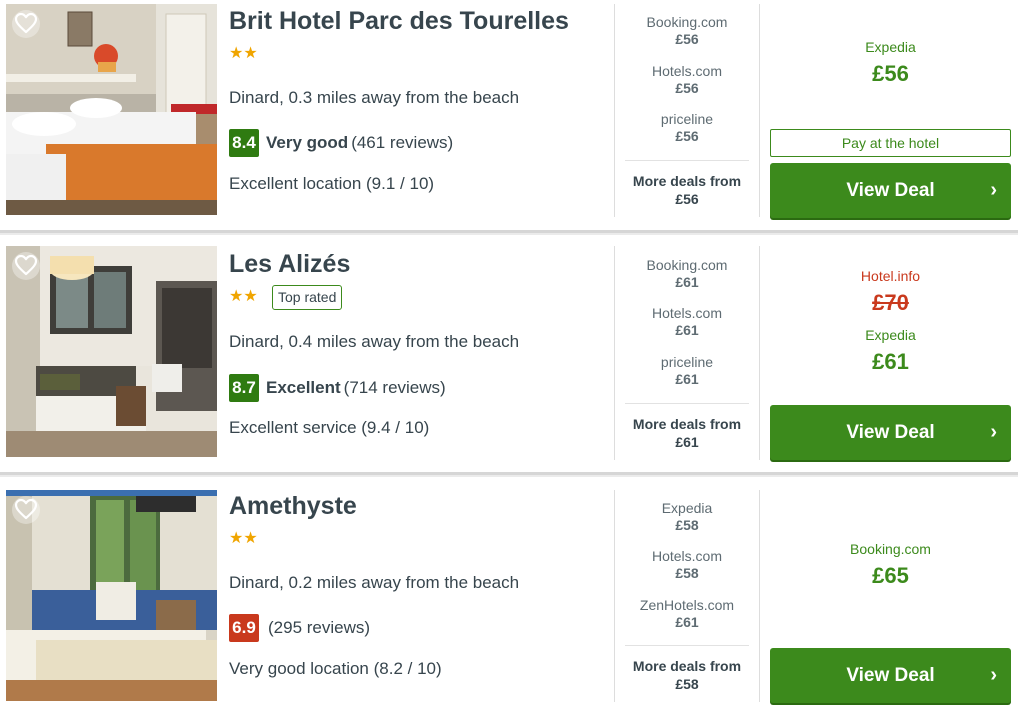 Image resolution: width=1018 pixels, height=709 pixels. What do you see at coordinates (890, 143) in the screenshot?
I see `pay-at-hotel-badge: Pay at the hotel` at bounding box center [890, 143].